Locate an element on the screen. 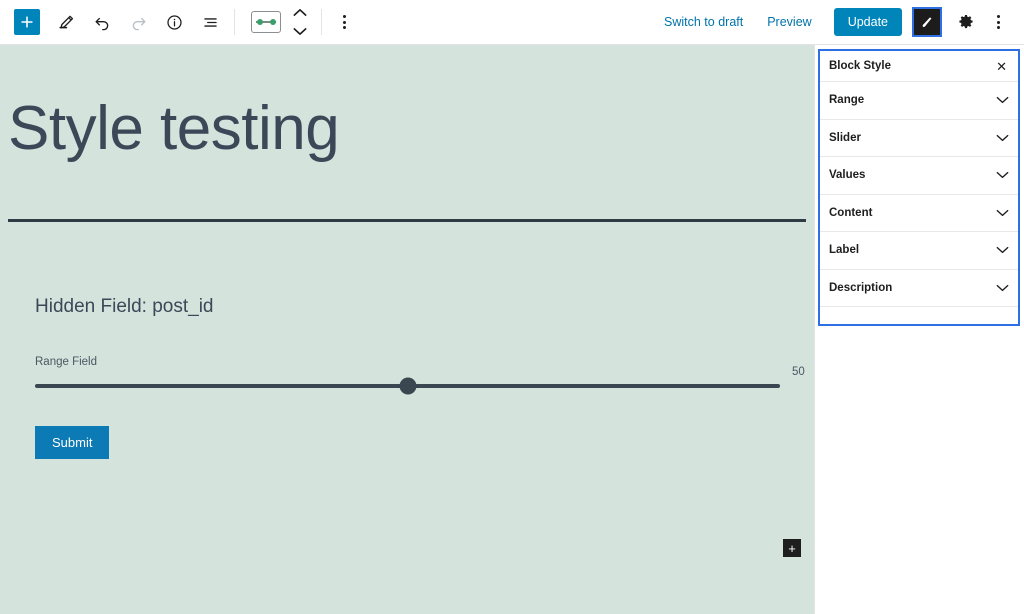 The width and height of the screenshot is (1024, 614). redo-button is located at coordinates (138, 22).